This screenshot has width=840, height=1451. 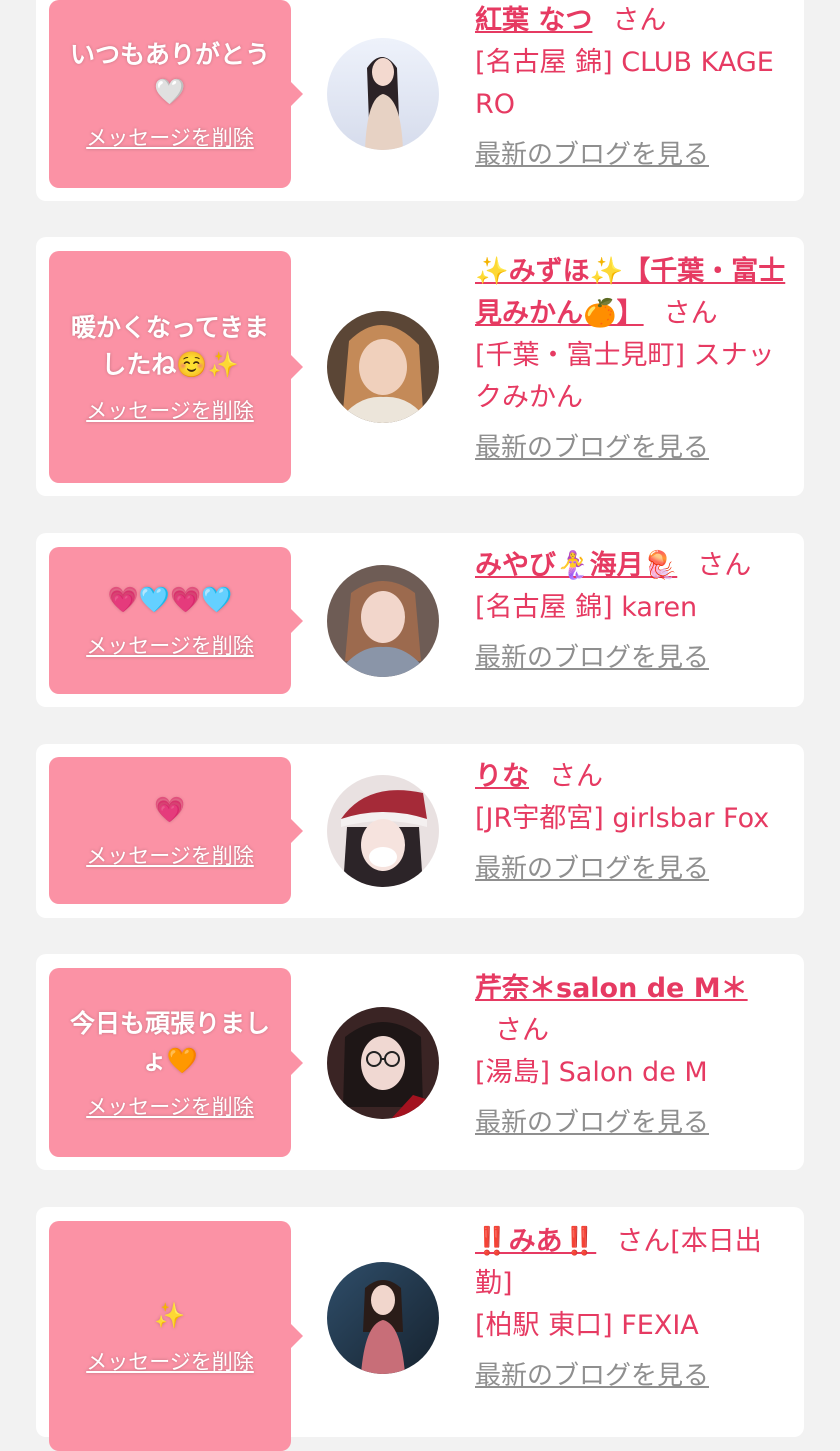 I want to click on message-bubble: 暖かくなってきましたね☺️✨ メッセージを削除, so click(x=176, y=367).